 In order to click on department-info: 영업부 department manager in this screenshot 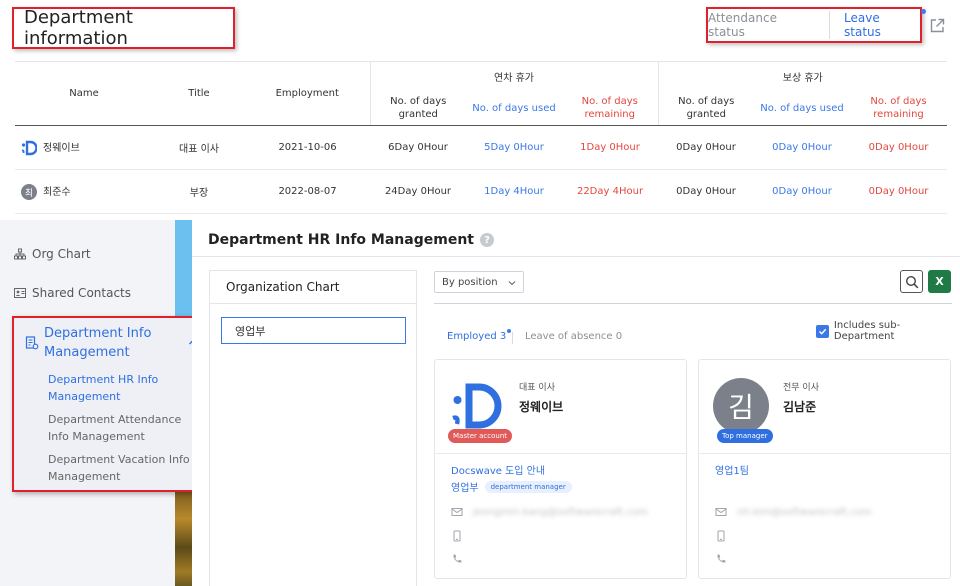, I will do `click(511, 486)`.